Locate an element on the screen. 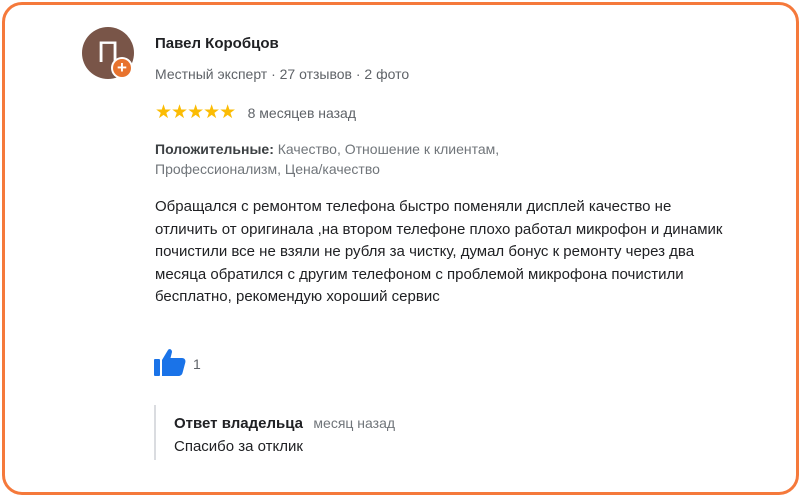 The image size is (805, 501). star-rating-icon: ★★★★★ is located at coordinates (195, 112).